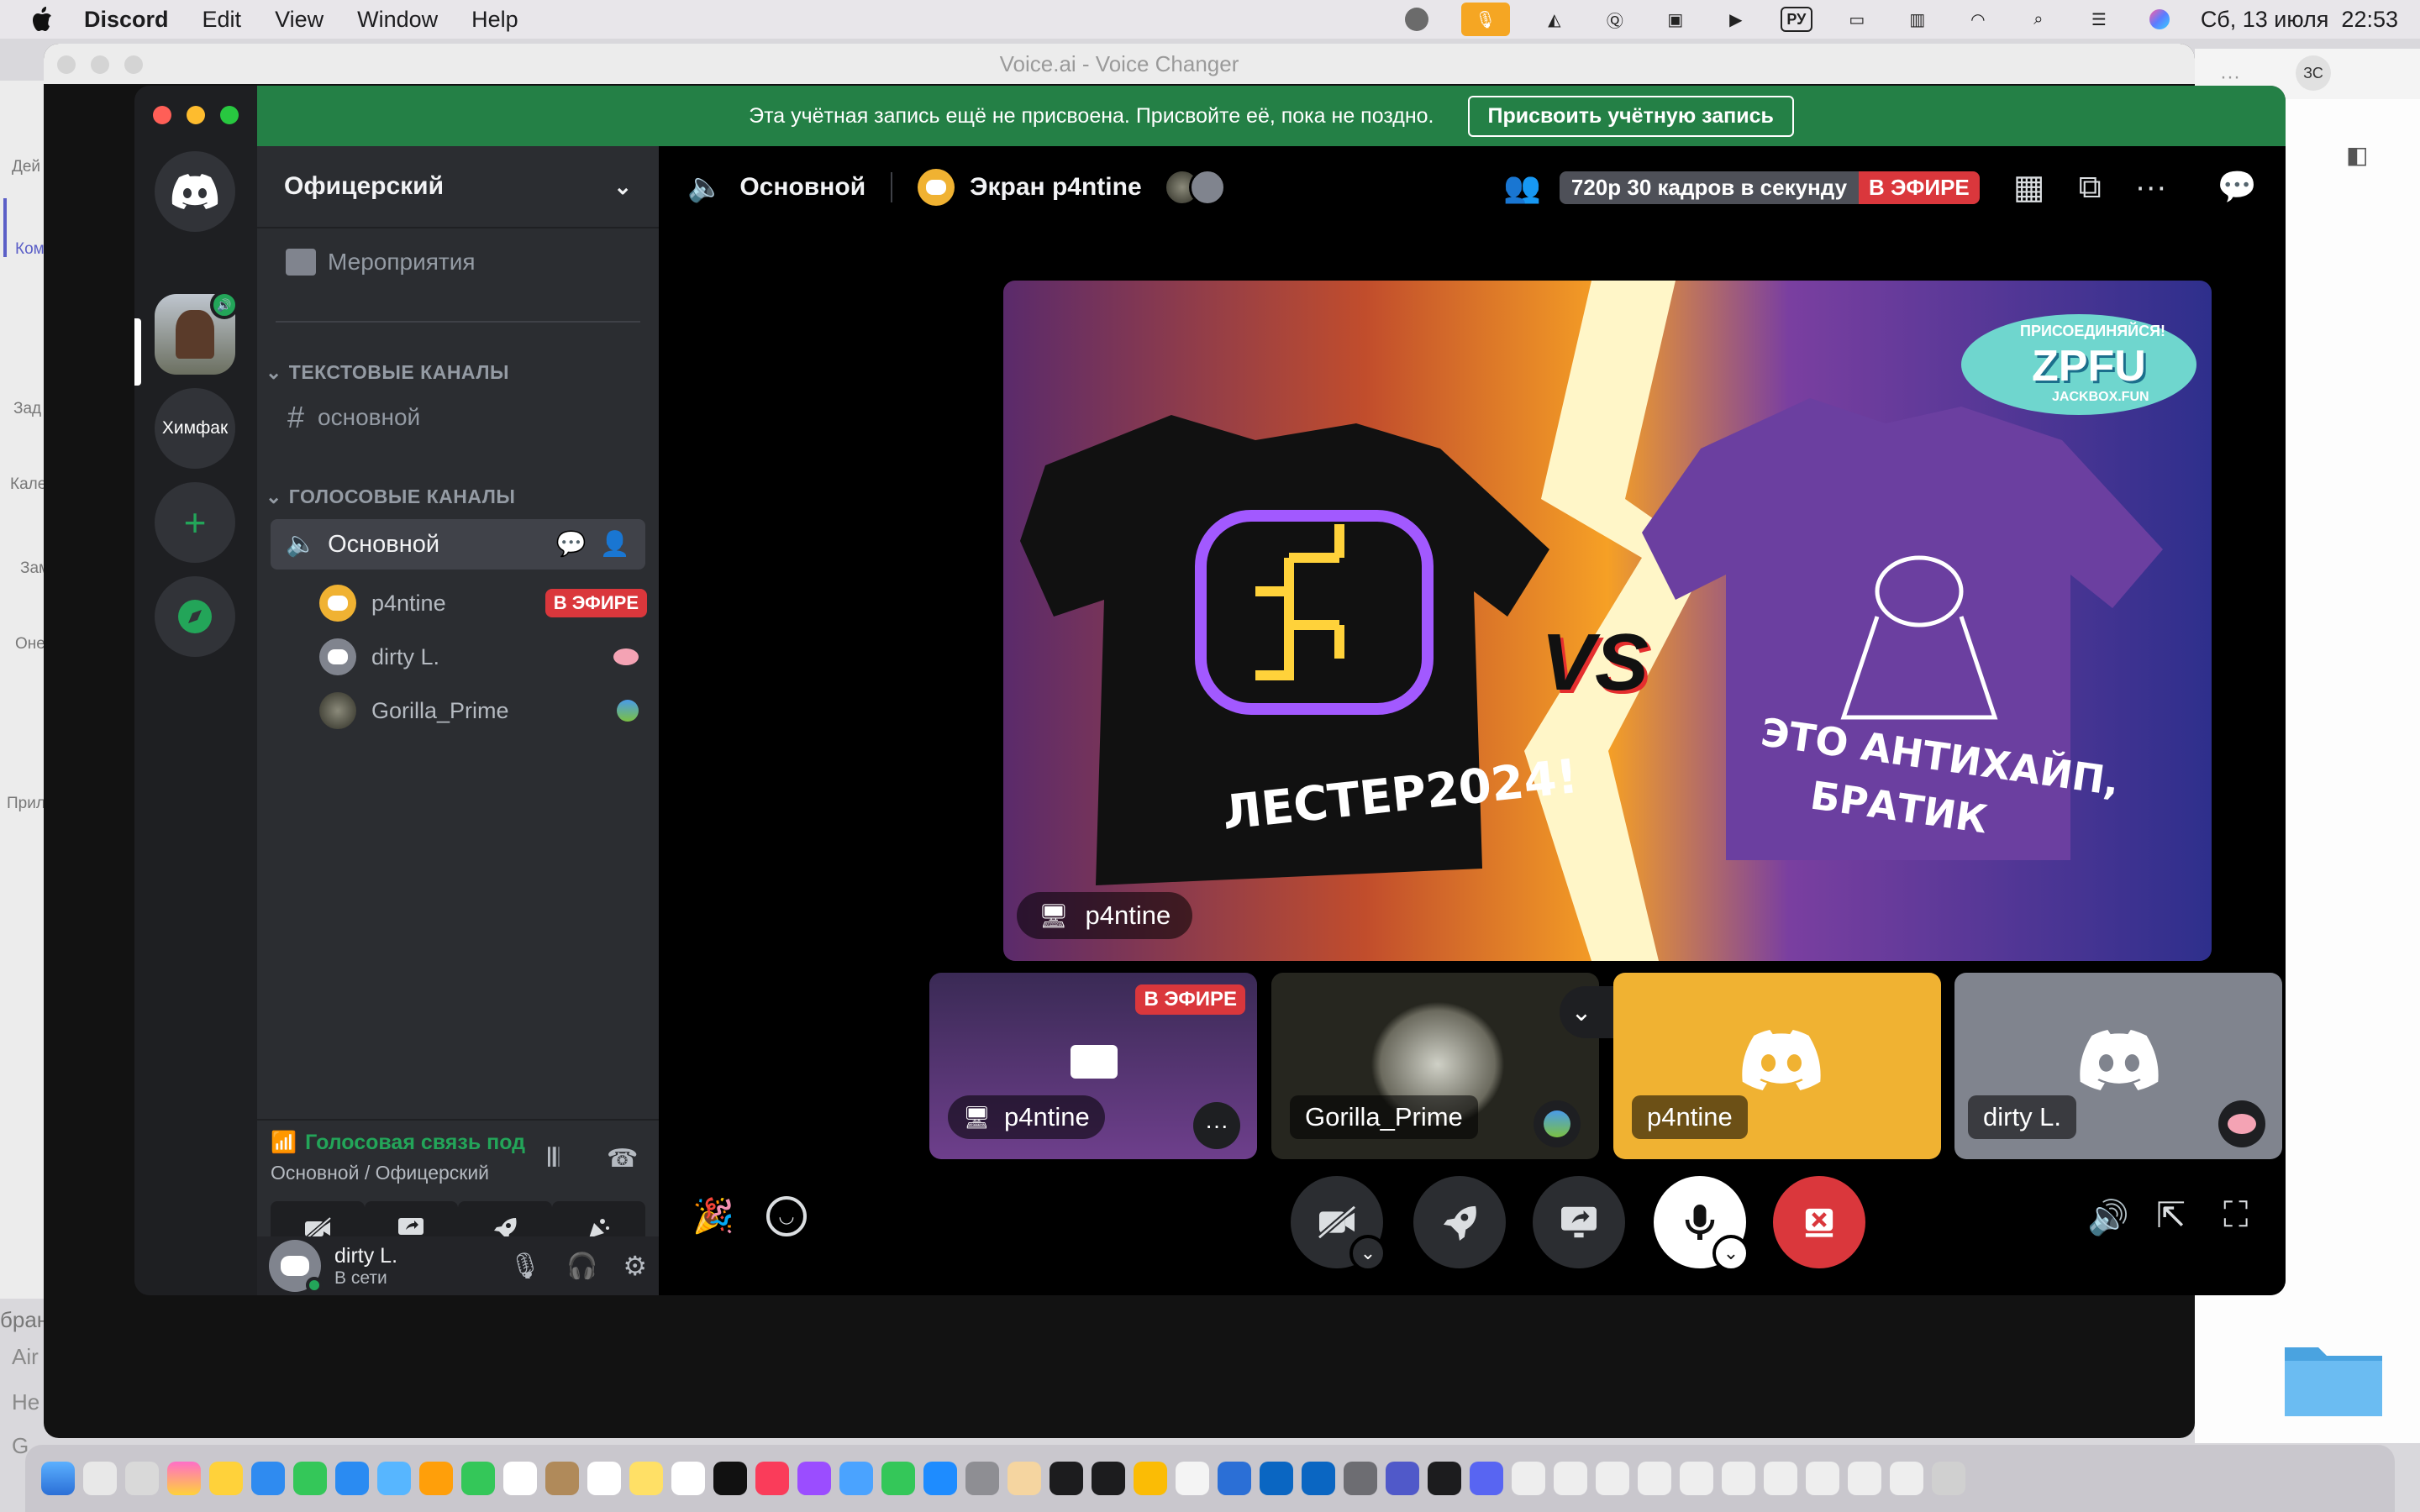 The width and height of the screenshot is (2420, 1512). Describe the element at coordinates (1403, 1478) in the screenshot. I see `teams-icon` at that location.